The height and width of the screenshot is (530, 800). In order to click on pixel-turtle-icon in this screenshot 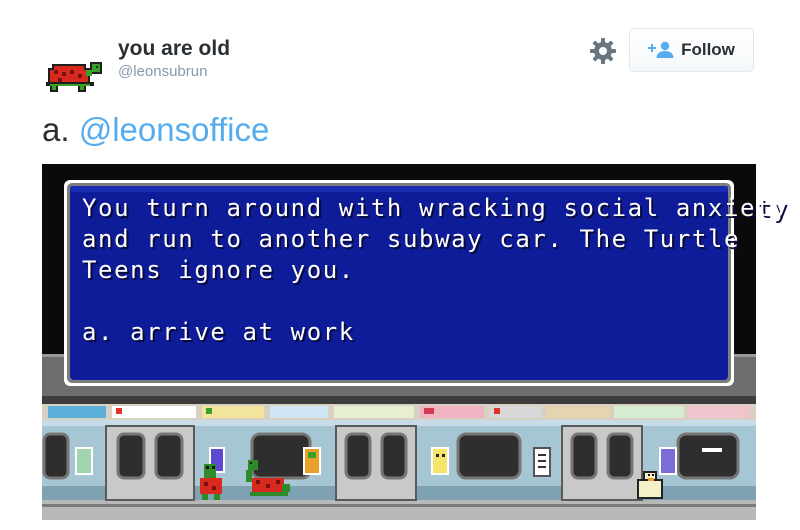, I will do `click(74, 77)`.